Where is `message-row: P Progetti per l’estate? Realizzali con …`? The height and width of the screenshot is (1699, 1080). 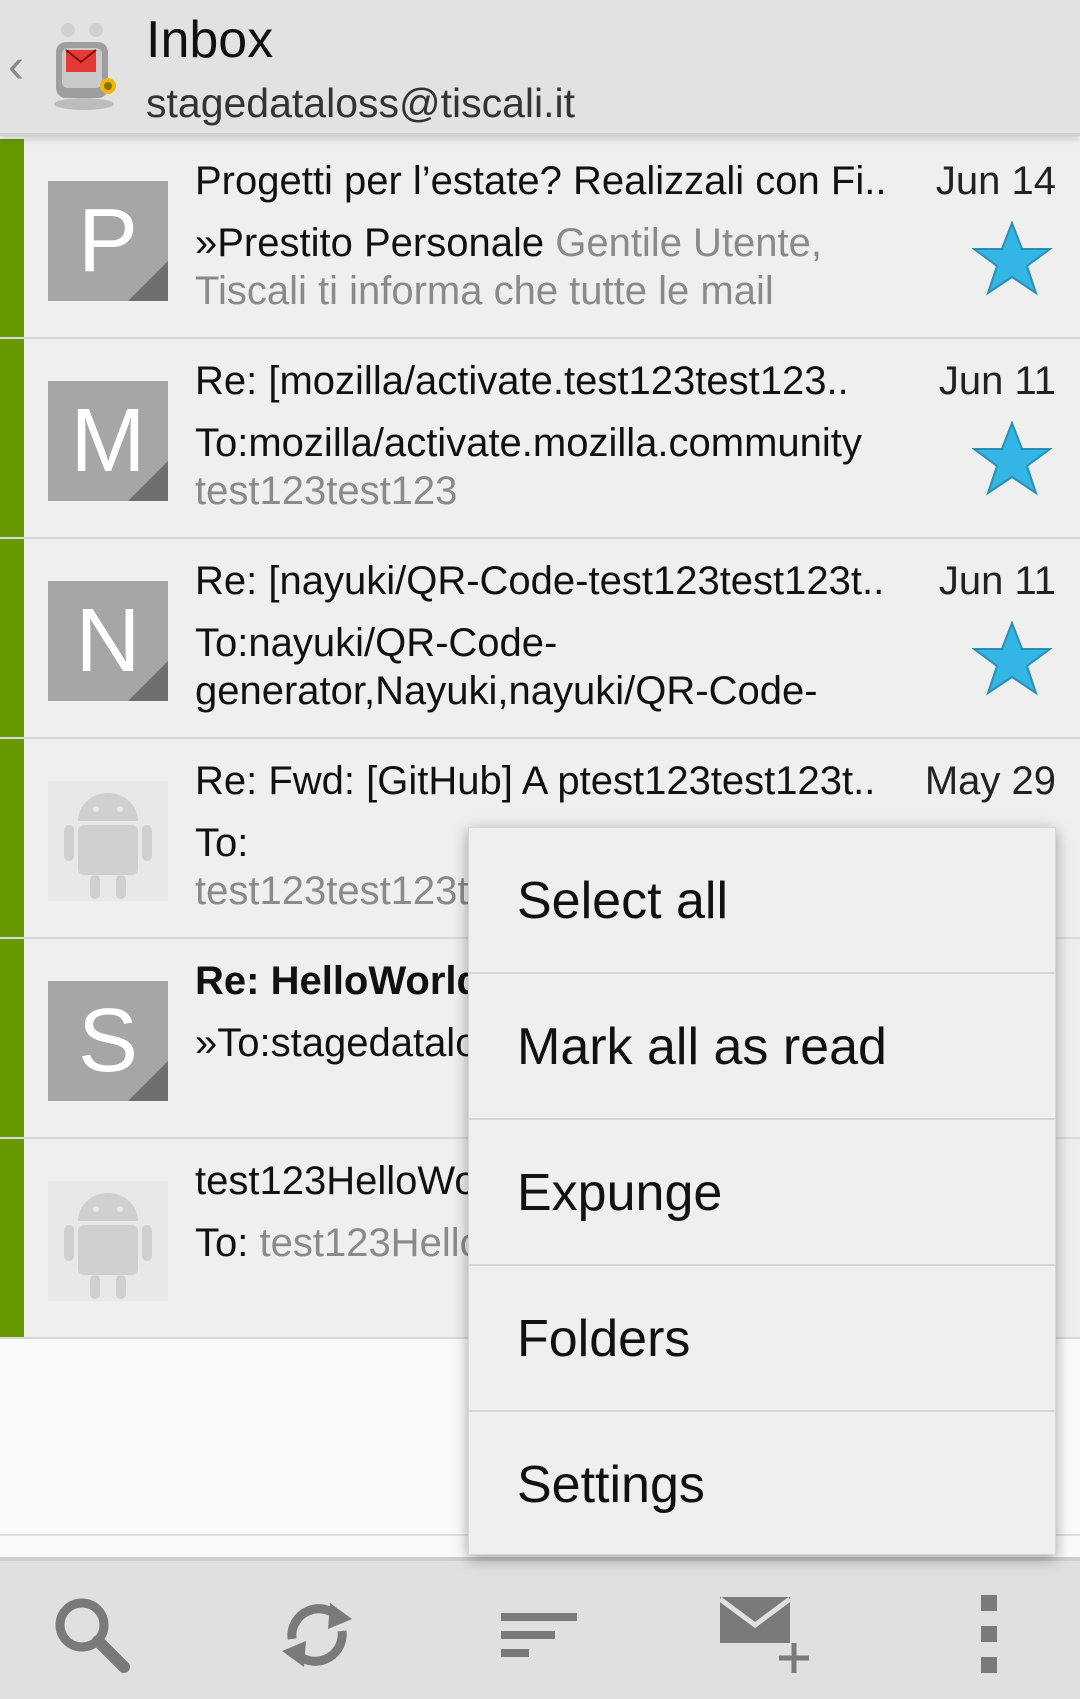 message-row: P Progetti per l’estate? Realizzali con … is located at coordinates (540, 239).